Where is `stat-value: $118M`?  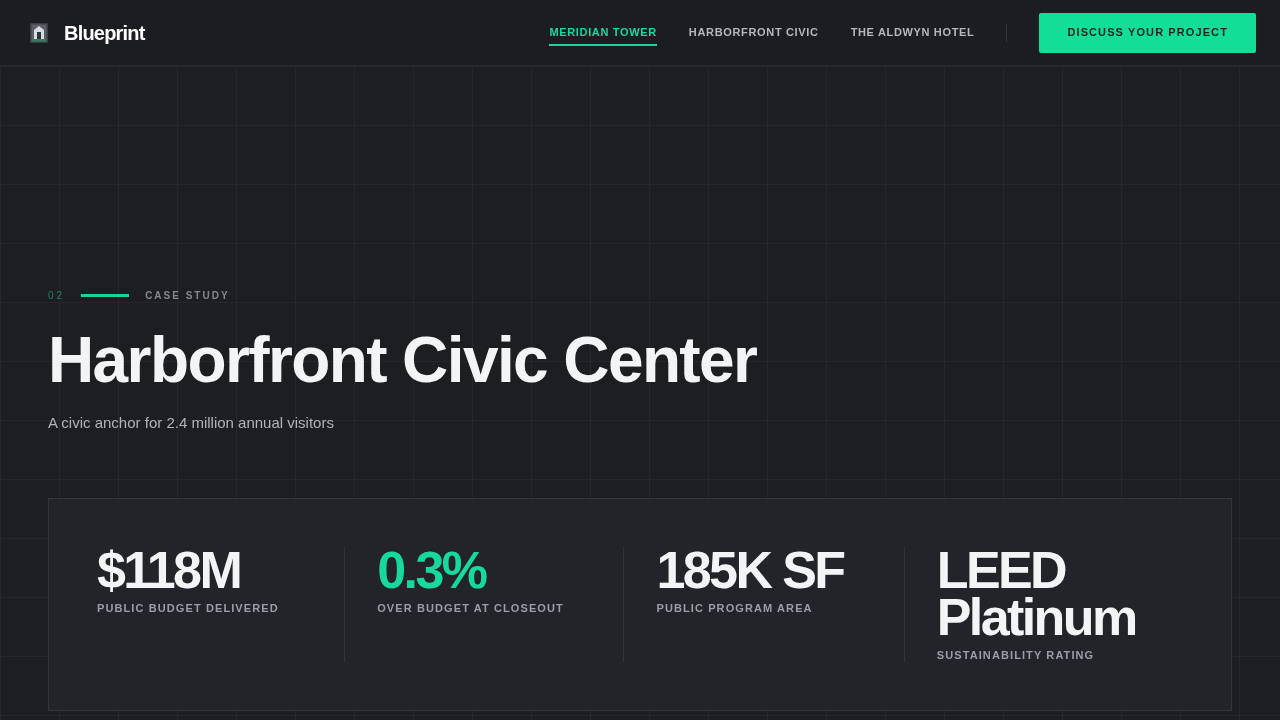 stat-value: $118M is located at coordinates (169, 570).